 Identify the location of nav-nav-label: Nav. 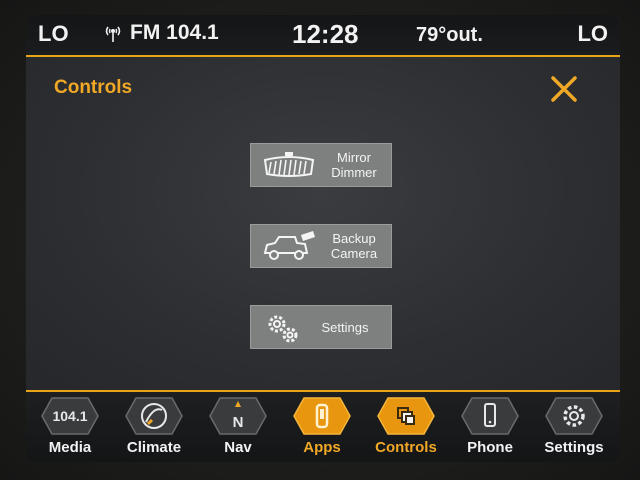
(238, 447).